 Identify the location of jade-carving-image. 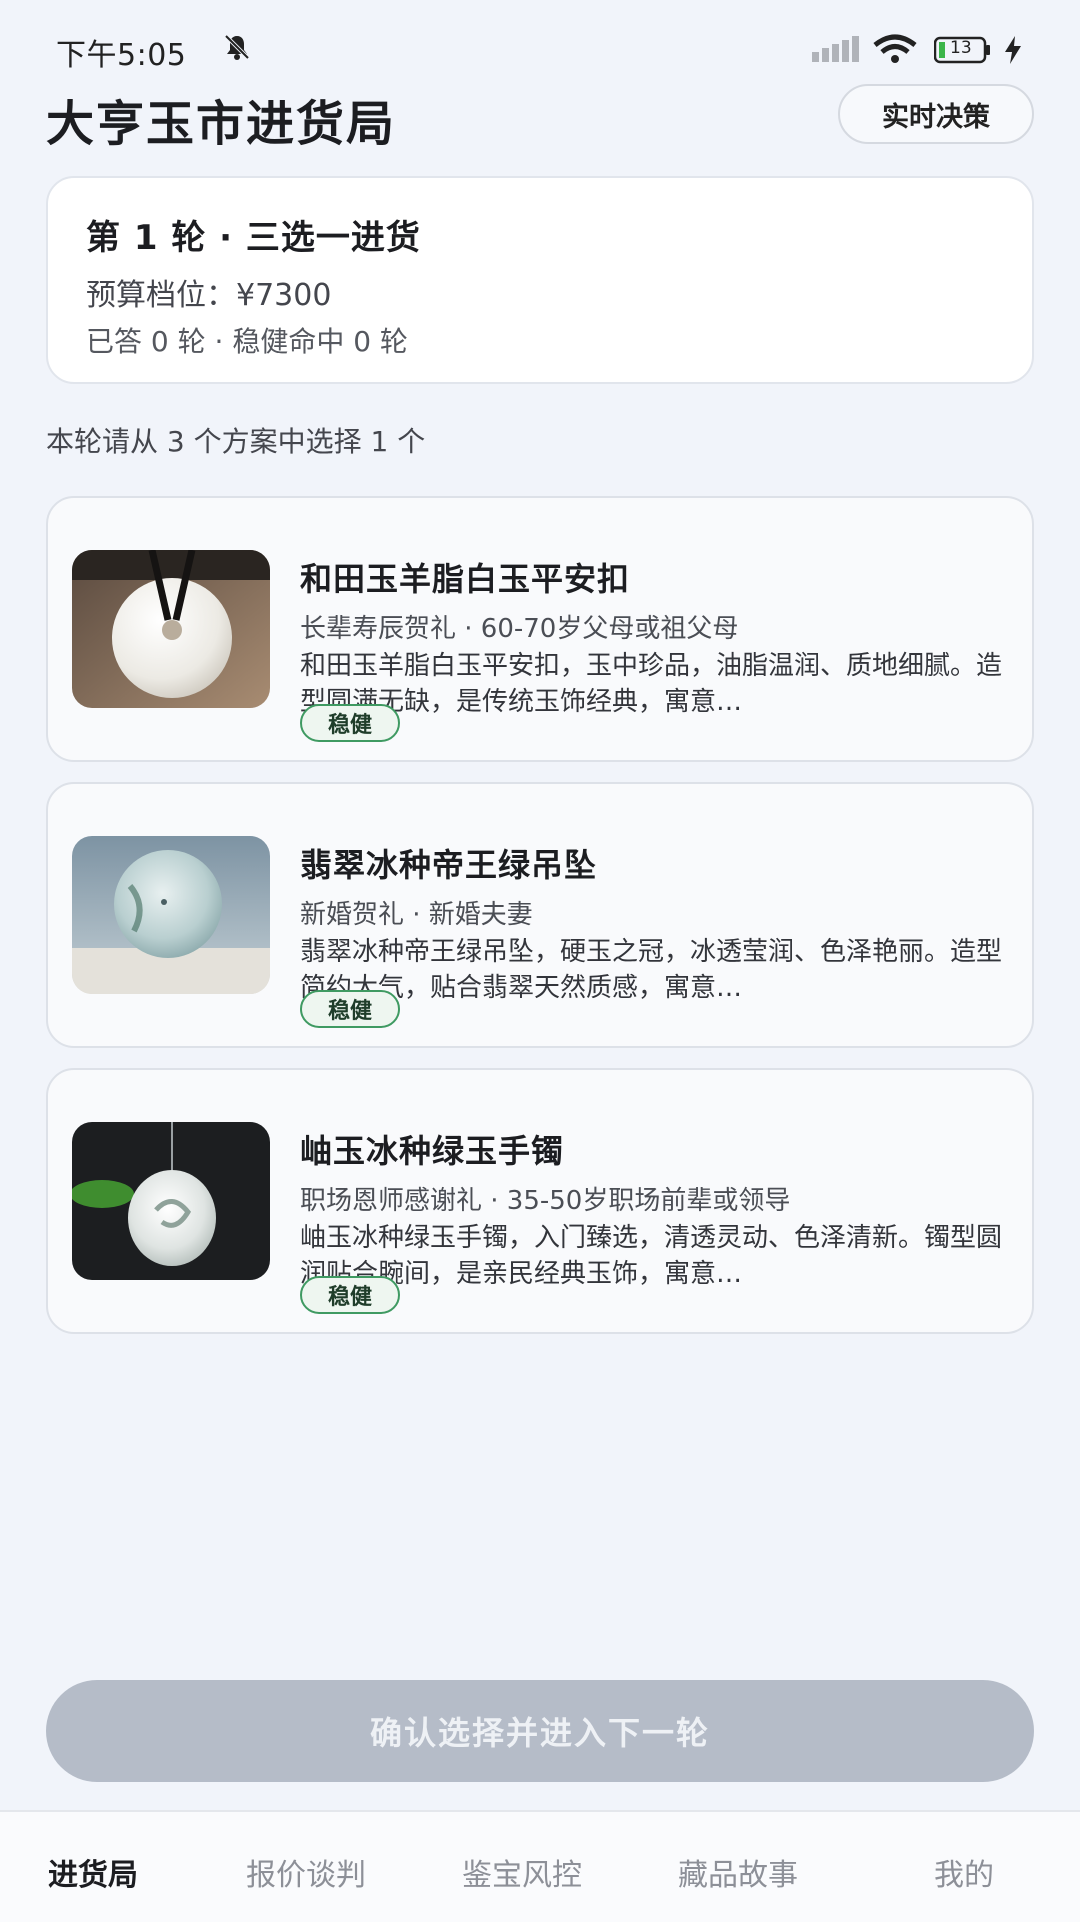
(171, 1201).